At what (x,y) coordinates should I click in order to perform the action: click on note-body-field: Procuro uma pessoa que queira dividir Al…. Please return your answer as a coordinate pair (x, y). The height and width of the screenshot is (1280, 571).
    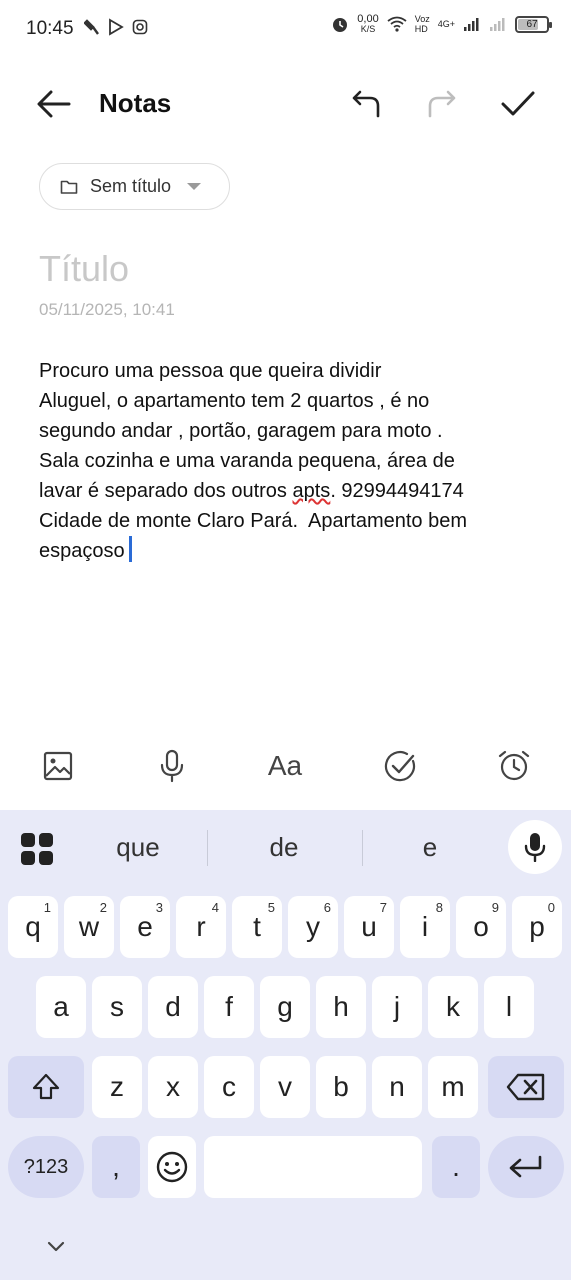
    Looking at the image, I should click on (289, 461).